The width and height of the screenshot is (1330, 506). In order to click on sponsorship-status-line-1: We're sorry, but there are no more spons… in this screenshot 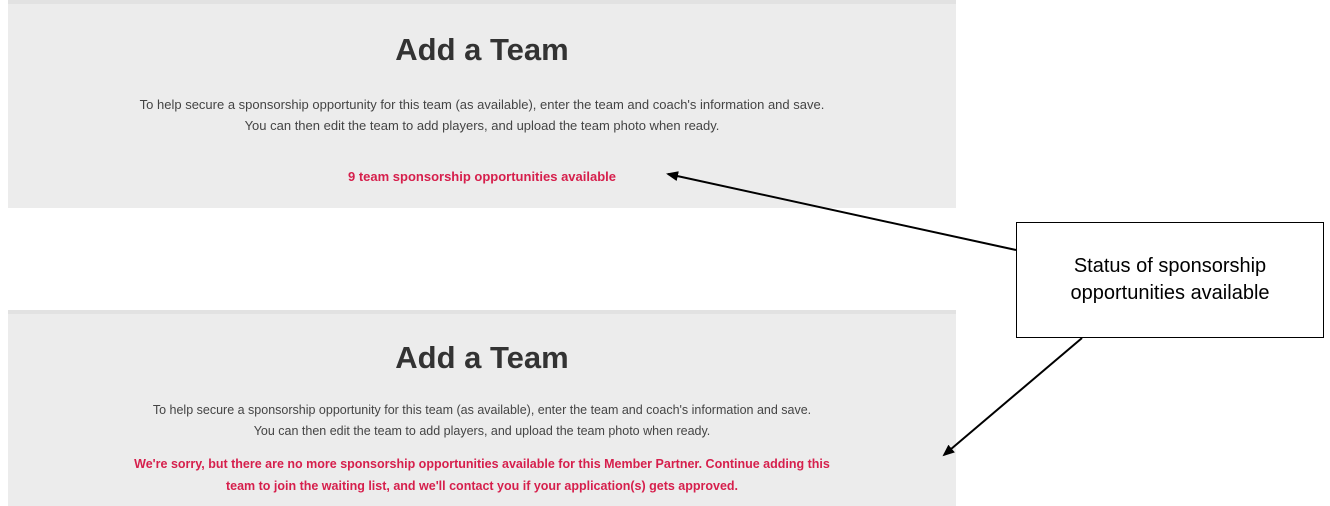, I will do `click(482, 464)`.